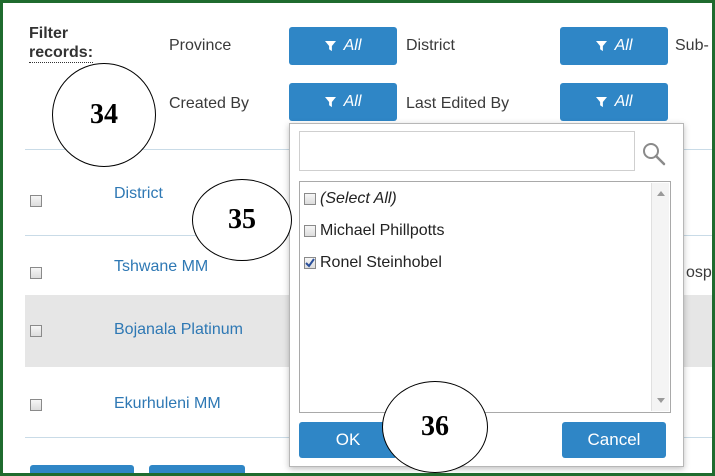 The width and height of the screenshot is (715, 476). Describe the element at coordinates (178, 330) in the screenshot. I see `row-district: Bojanala Platinum` at that location.